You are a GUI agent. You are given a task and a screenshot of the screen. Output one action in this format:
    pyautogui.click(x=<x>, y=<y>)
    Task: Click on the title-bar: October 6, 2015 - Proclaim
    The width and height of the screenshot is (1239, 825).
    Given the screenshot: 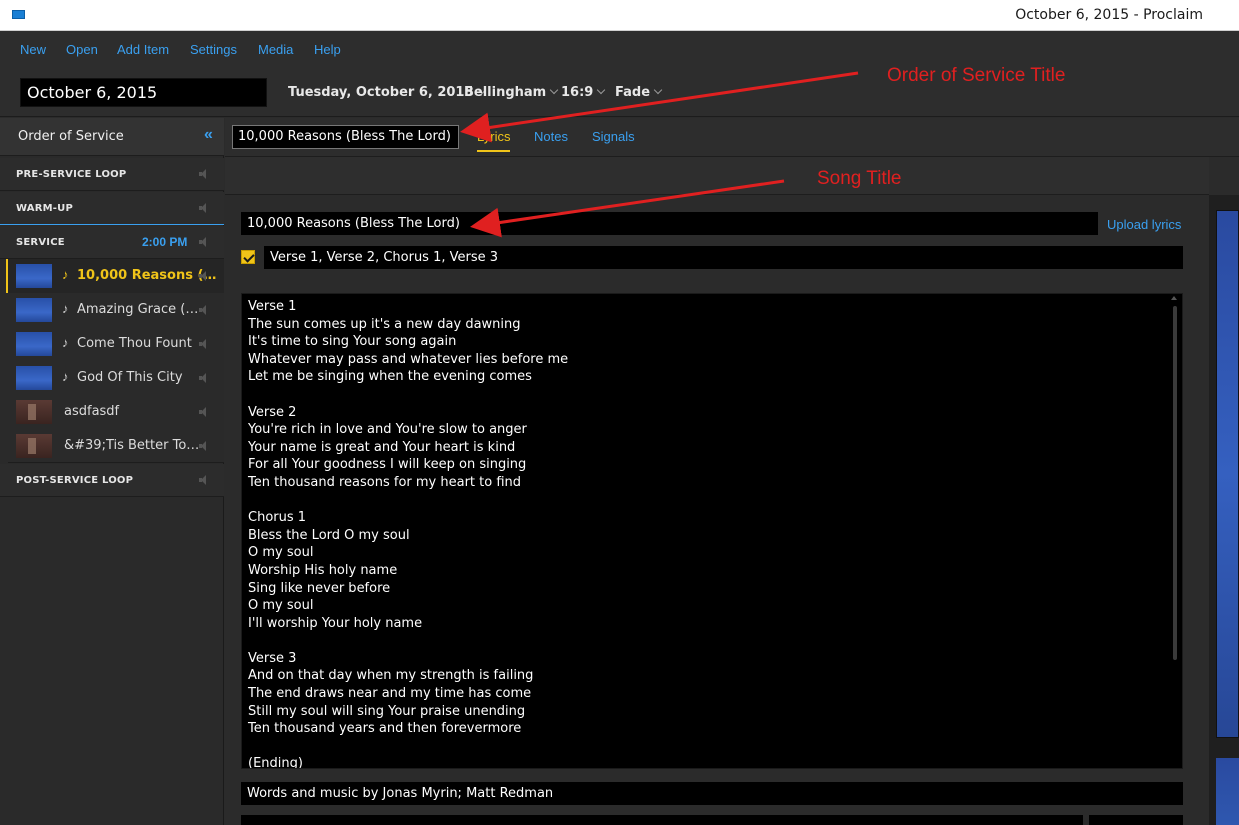 What is the action you would take?
    pyautogui.click(x=619, y=15)
    